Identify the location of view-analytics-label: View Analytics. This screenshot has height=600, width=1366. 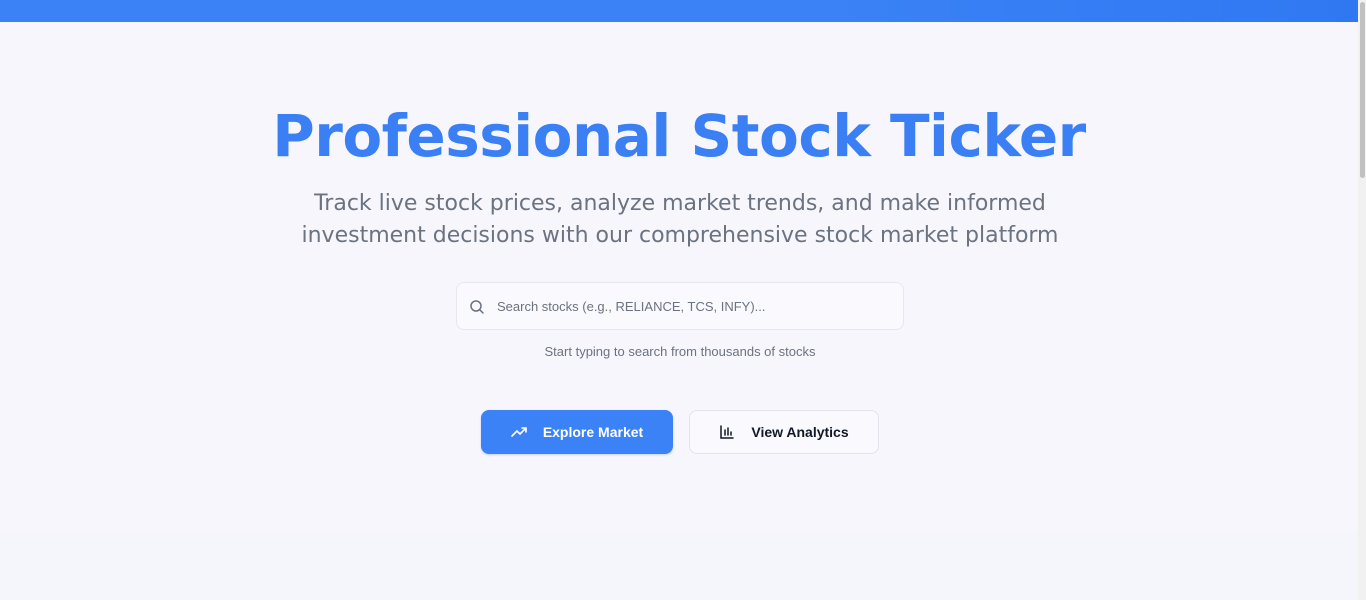
(800, 432).